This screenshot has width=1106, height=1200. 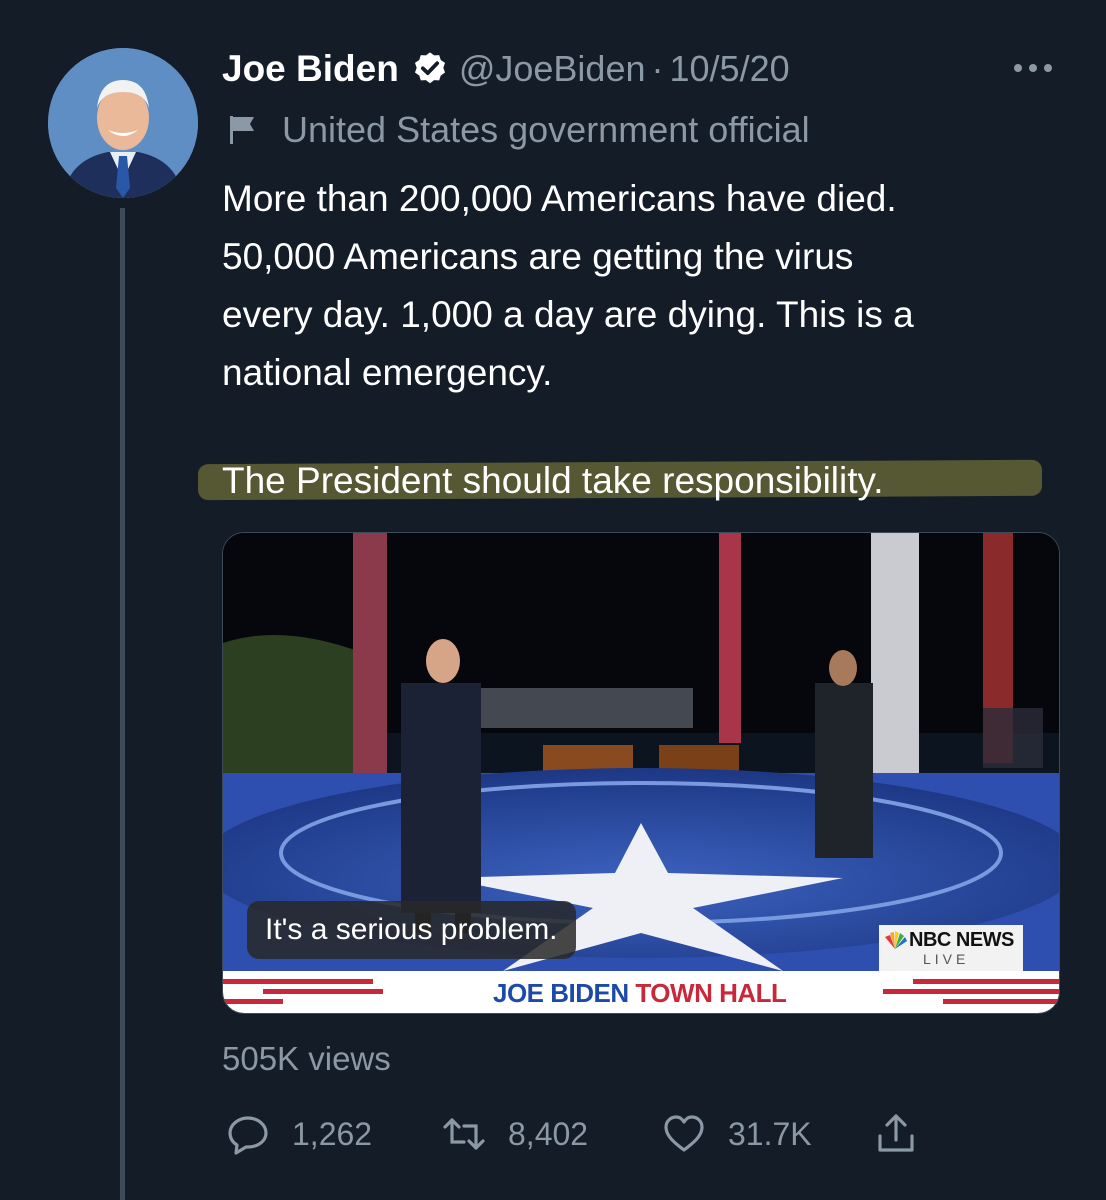 I want to click on network-logo: NBC NEWS LIVE, so click(x=951, y=948).